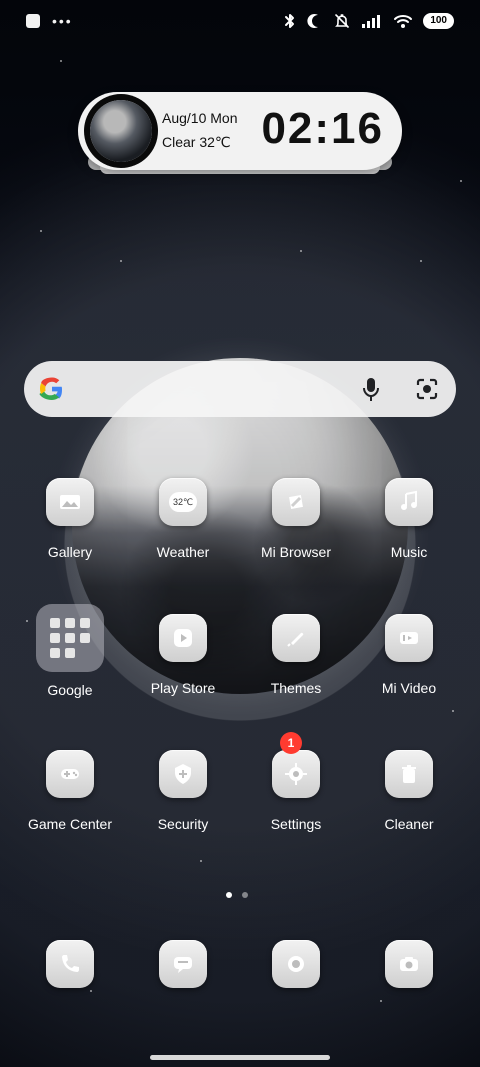 The height and width of the screenshot is (1067, 480). I want to click on app-security: Security, so click(183, 800).